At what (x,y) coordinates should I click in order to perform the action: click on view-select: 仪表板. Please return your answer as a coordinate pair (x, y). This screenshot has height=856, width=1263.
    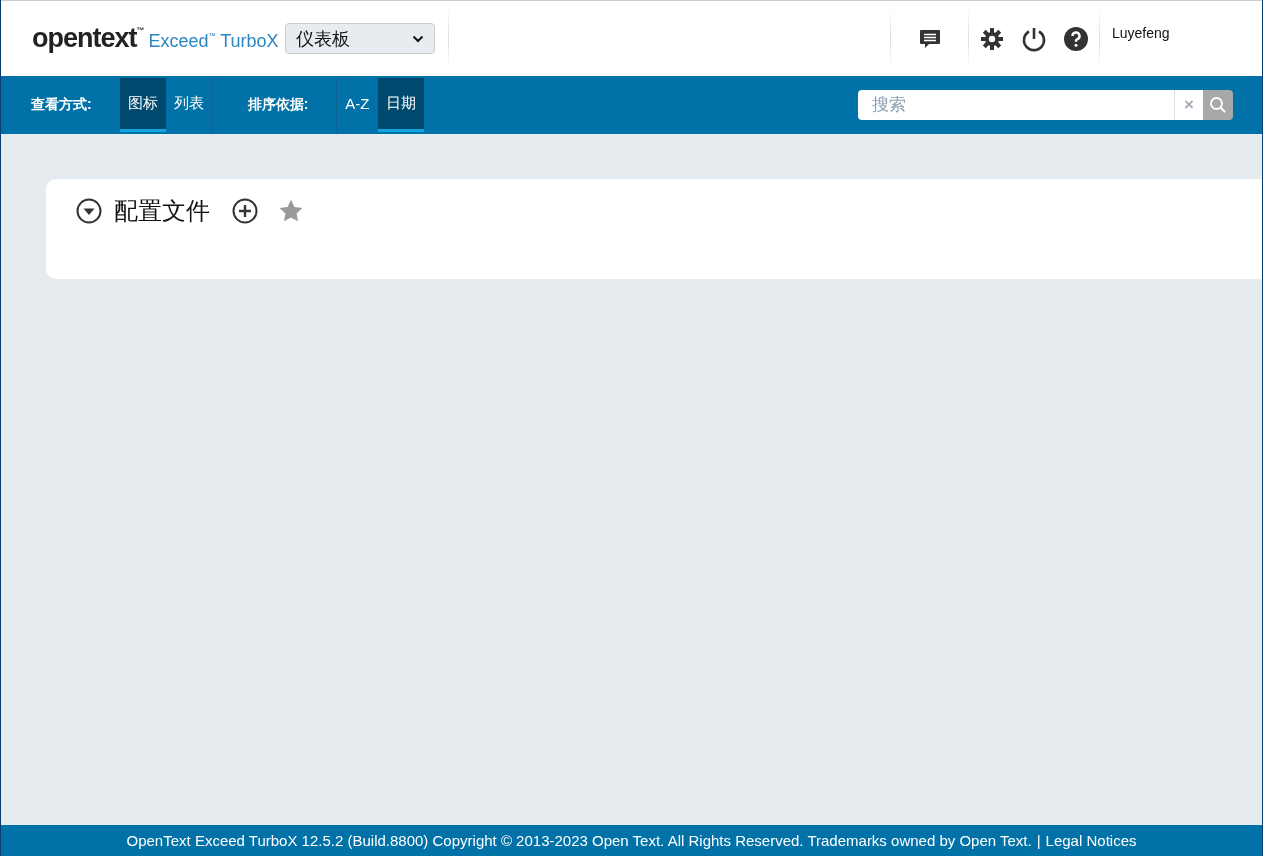
    Looking at the image, I should click on (359, 38).